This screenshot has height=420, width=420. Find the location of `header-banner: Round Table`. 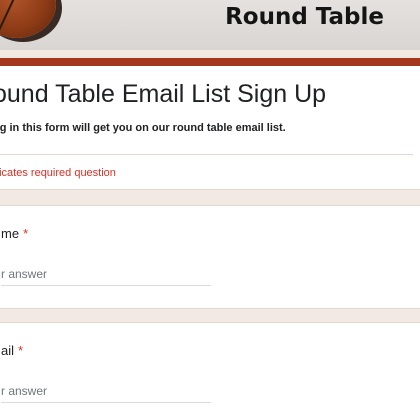

header-banner: Round Table is located at coordinates (210, 25).